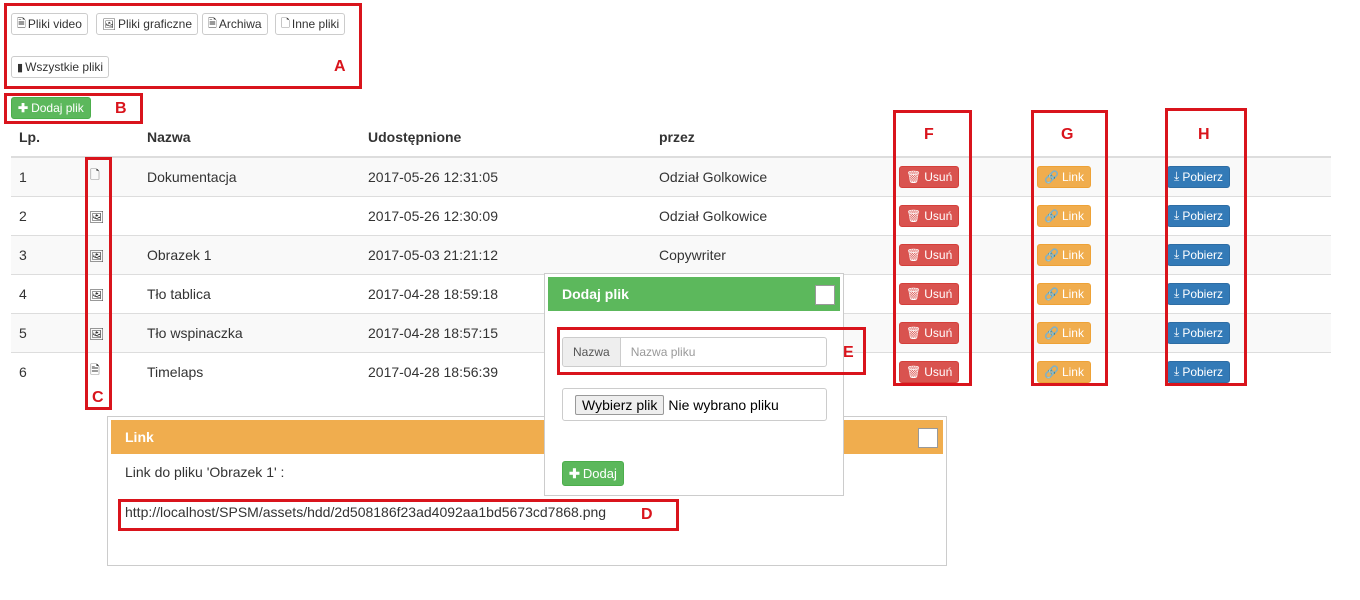 Image resolution: width=1360 pixels, height=600 pixels. I want to click on row-by: Copywriter, so click(771, 254).